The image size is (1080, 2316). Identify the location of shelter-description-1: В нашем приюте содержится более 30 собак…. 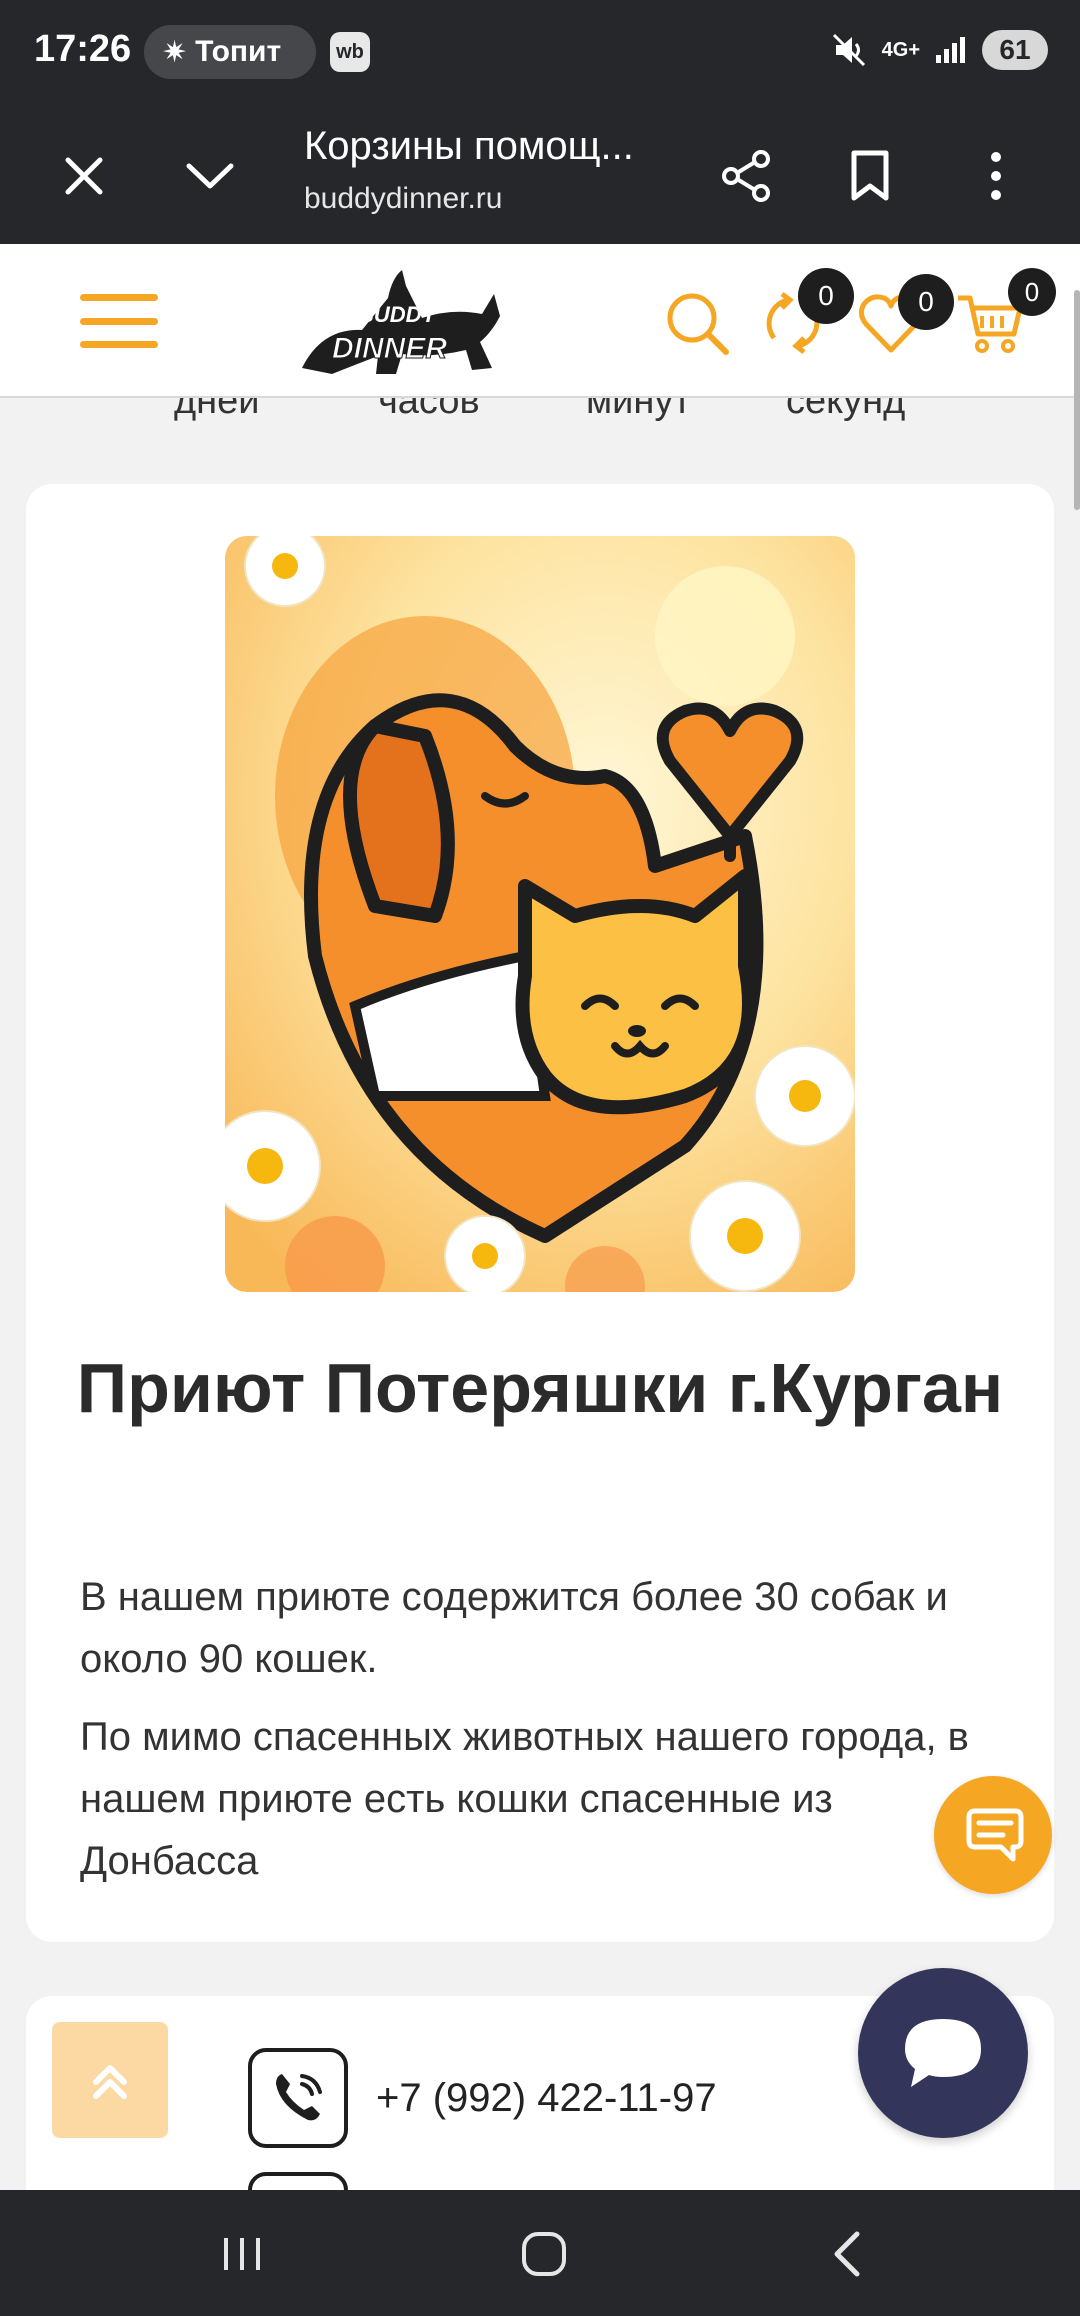
(514, 1628).